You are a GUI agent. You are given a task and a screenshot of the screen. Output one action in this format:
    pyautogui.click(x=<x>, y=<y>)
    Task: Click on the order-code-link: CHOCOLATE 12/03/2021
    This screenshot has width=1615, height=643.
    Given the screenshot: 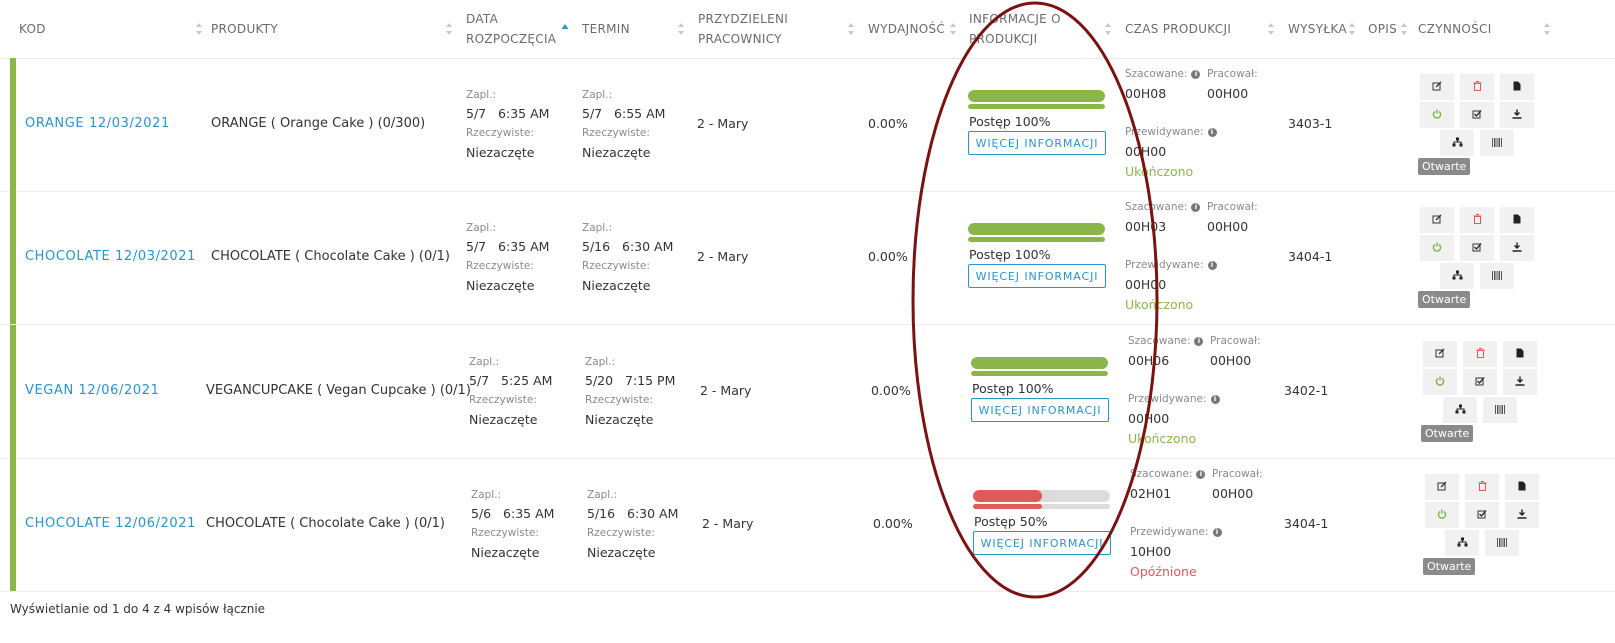 What is the action you would take?
    pyautogui.click(x=110, y=256)
    